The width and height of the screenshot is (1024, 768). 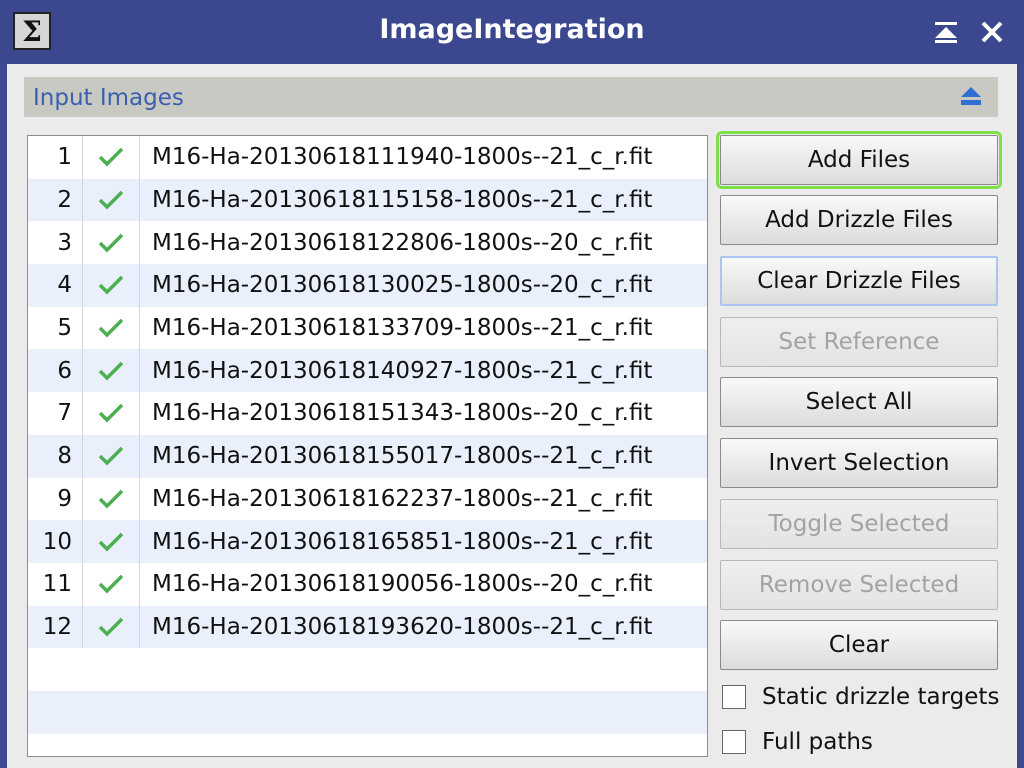 What do you see at coordinates (402, 200) in the screenshot?
I see `file-name: M16-Ha-20130618115158-1800s--21_c_r.fit` at bounding box center [402, 200].